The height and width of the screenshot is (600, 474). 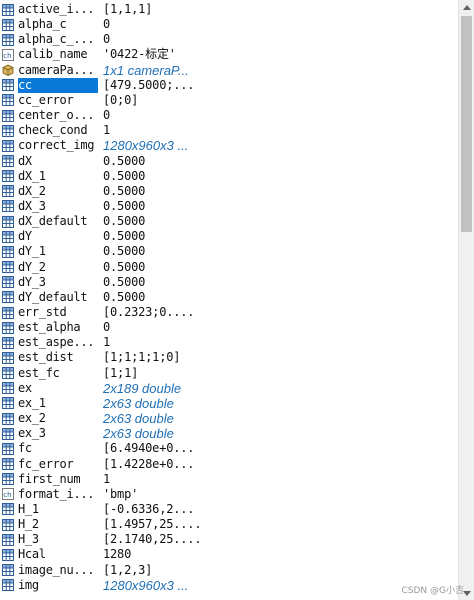 I want to click on variable-row: est_dist [1;1;1;1;0], so click(x=229, y=357).